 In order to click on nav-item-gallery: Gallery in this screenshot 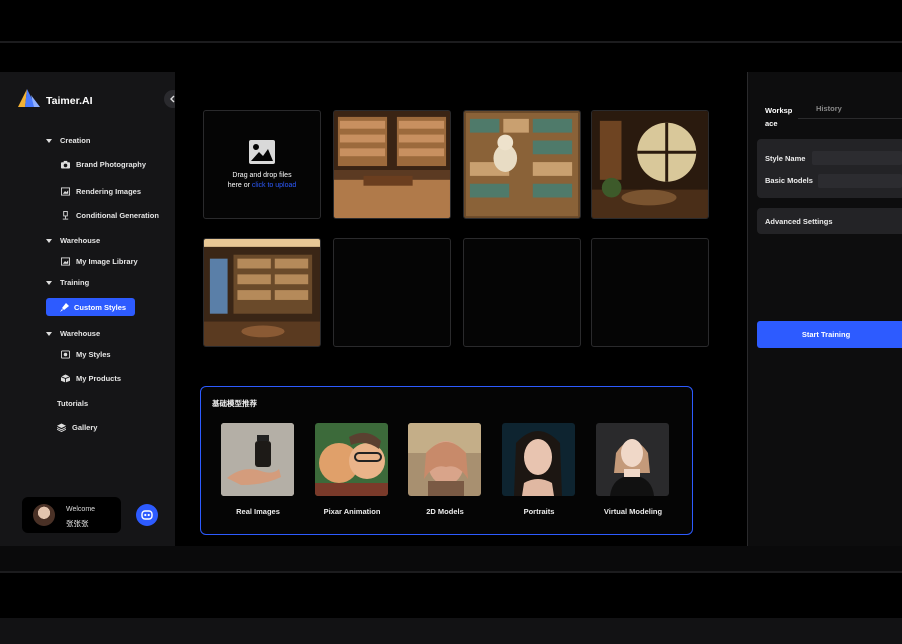, I will do `click(77, 427)`.